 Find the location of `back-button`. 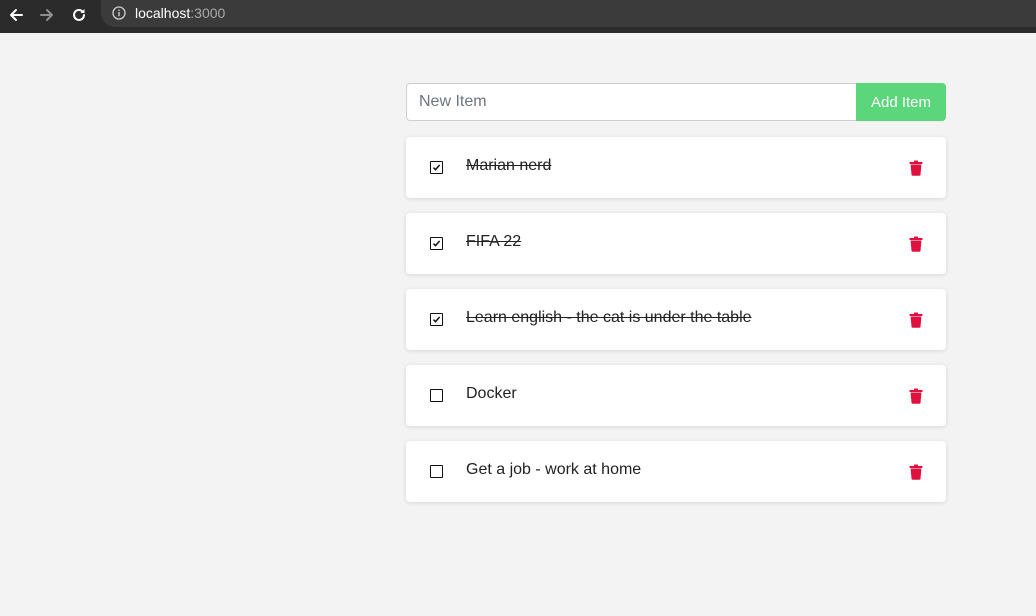

back-button is located at coordinates (16, 15).